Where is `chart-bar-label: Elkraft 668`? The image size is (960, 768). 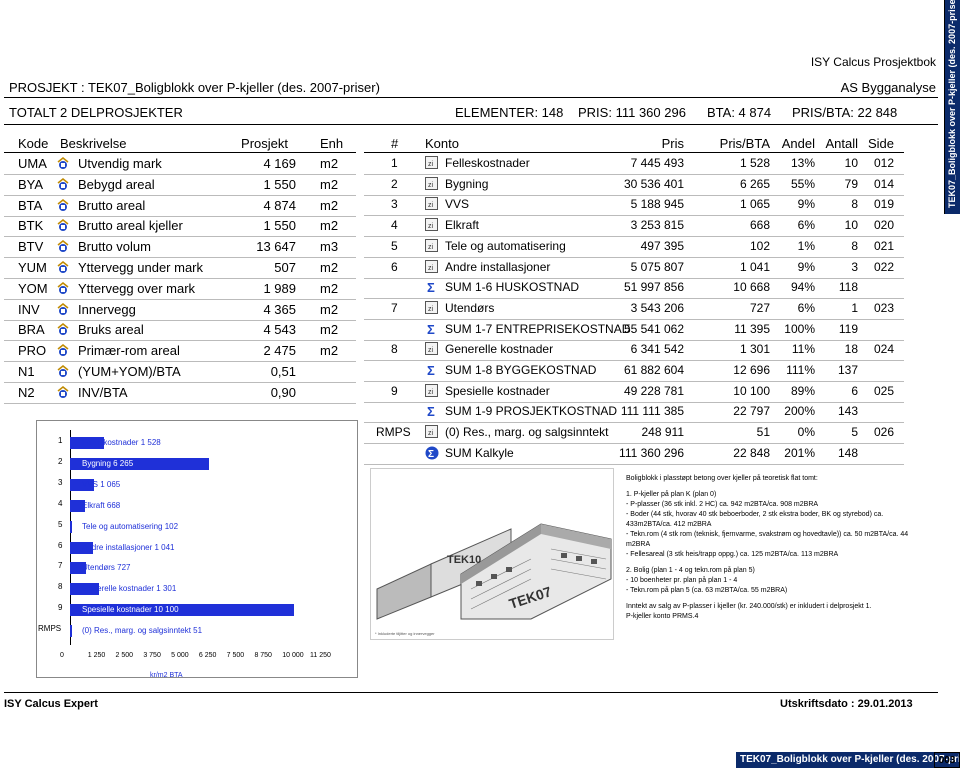
chart-bar-label: Elkraft 668 is located at coordinates (101, 505).